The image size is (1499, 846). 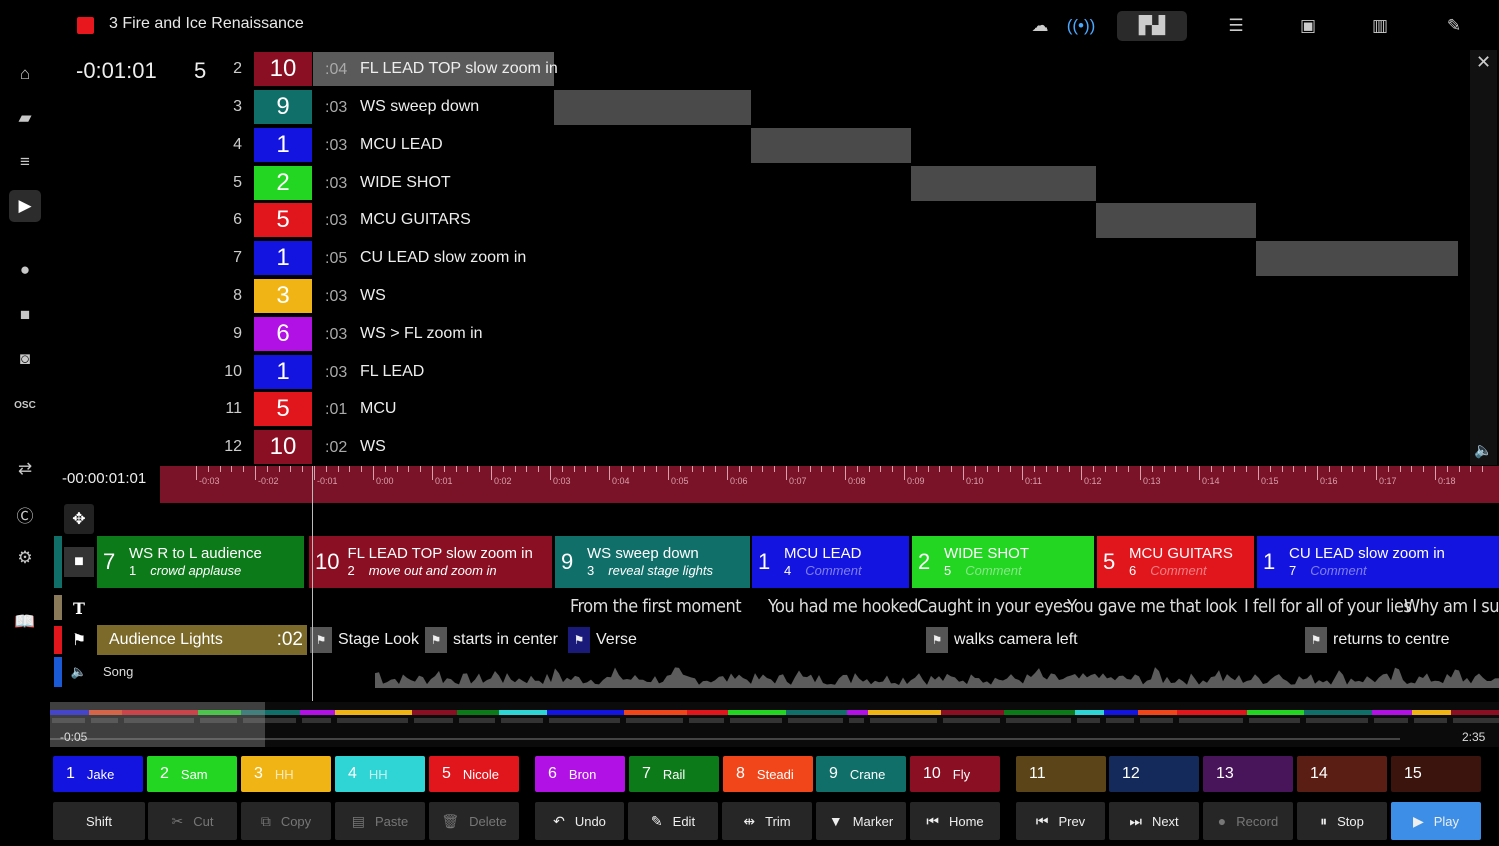 I want to click on broadcast-icon: ((•)), so click(x=1081, y=26).